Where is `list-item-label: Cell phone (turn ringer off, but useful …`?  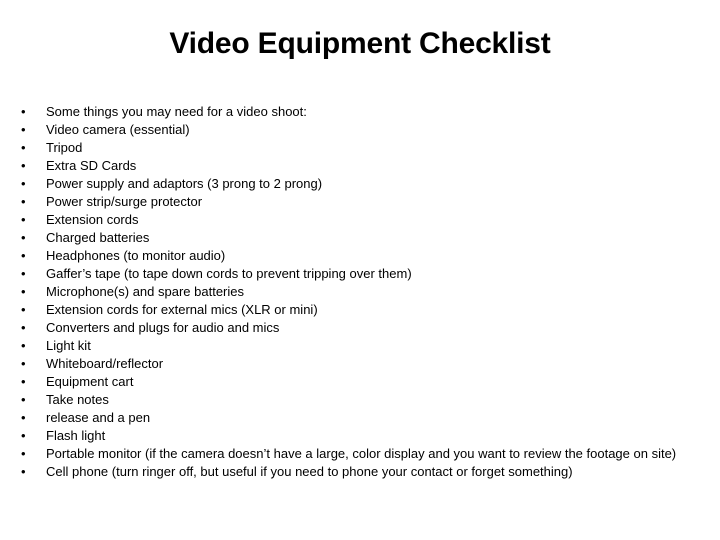 list-item-label: Cell phone (turn ringer off, but useful … is located at coordinates (309, 471).